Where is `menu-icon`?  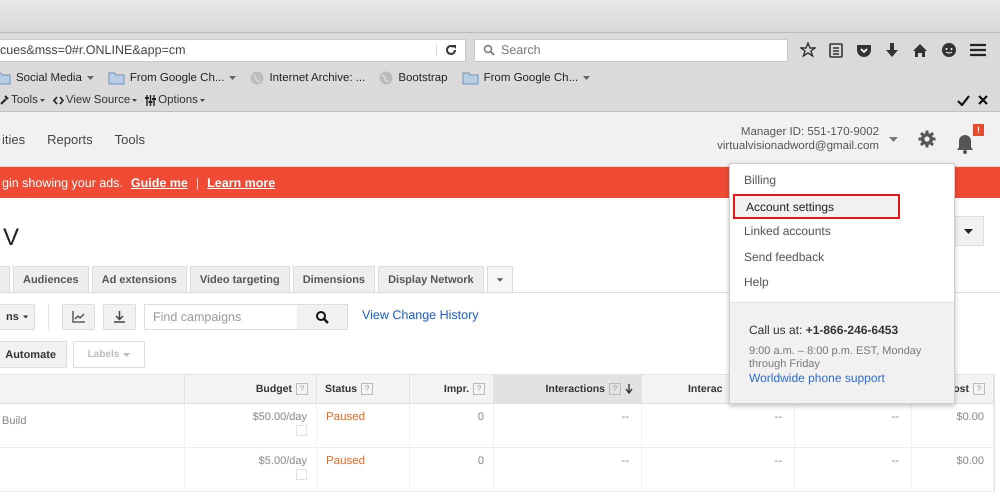
menu-icon is located at coordinates (978, 50).